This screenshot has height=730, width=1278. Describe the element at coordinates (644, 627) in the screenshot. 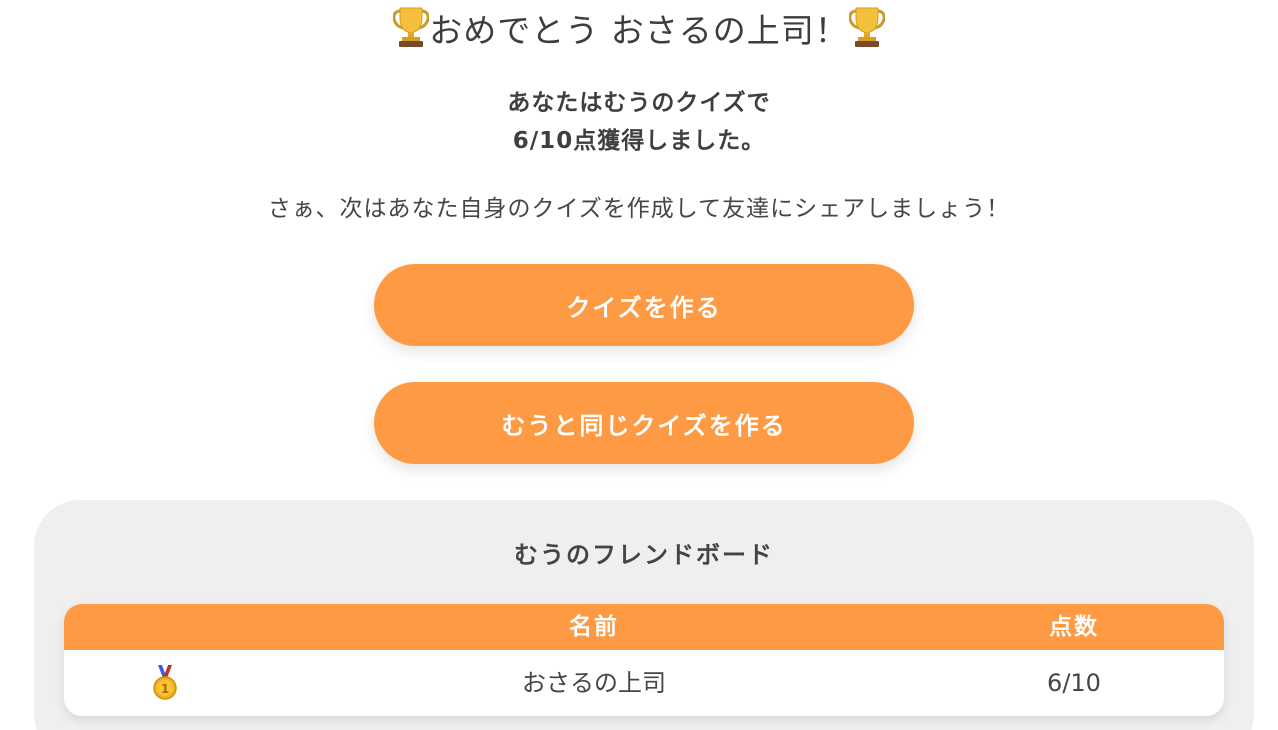

I see `leaderboard-header: 名前 点数` at that location.